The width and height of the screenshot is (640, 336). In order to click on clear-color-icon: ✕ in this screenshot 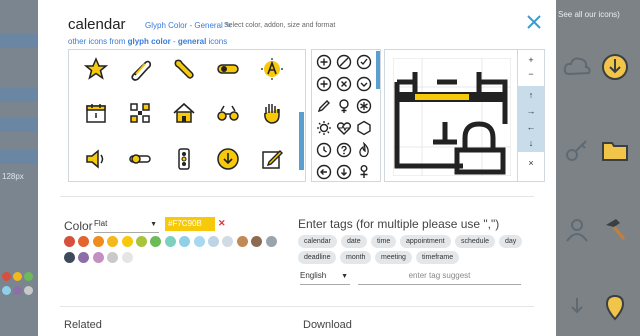, I will do `click(222, 223)`.